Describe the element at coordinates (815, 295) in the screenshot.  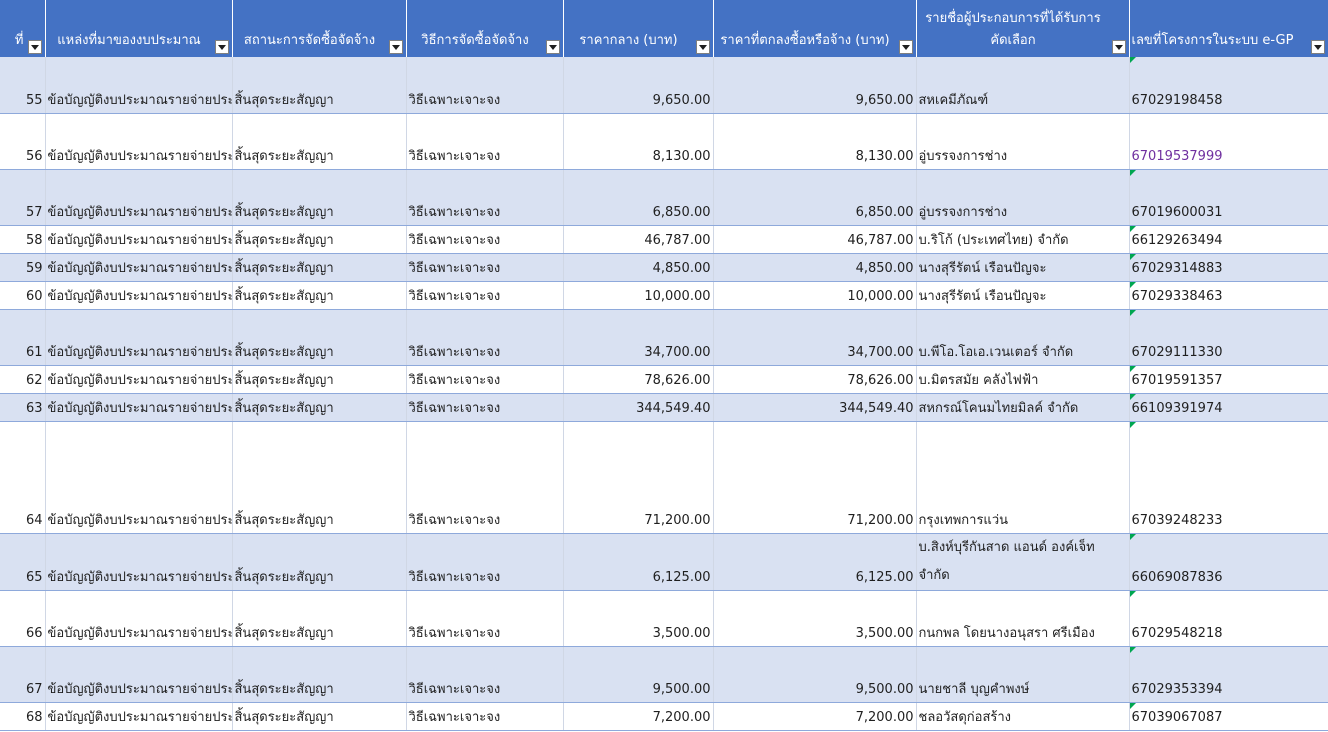
I see `cell-agreed-price: 10,000.00` at that location.